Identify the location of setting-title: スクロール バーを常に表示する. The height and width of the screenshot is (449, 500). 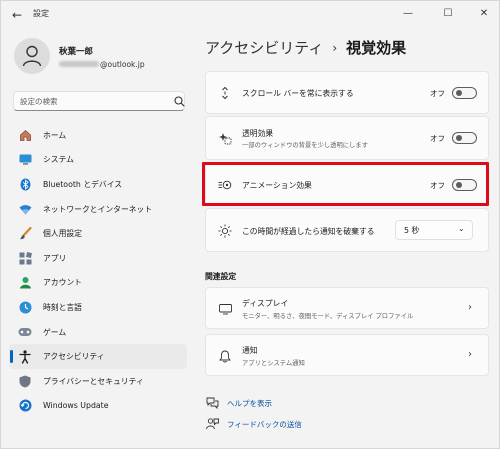
(298, 93).